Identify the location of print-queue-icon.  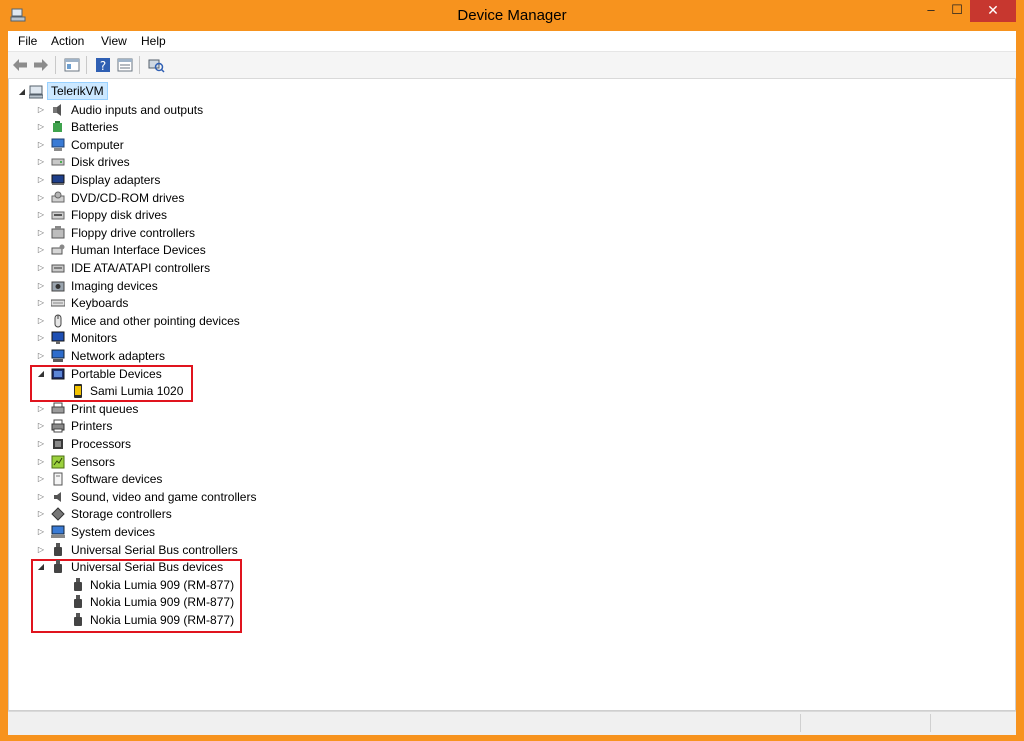
(58, 408).